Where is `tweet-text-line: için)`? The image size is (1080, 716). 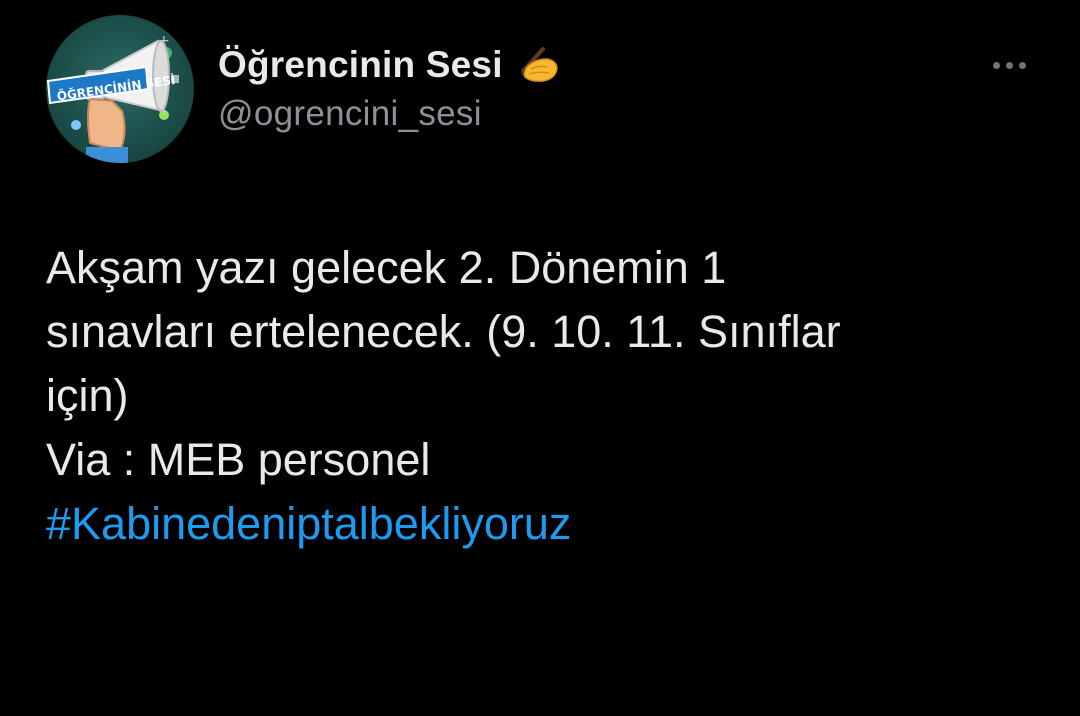
tweet-text-line: için) is located at coordinates (87, 395).